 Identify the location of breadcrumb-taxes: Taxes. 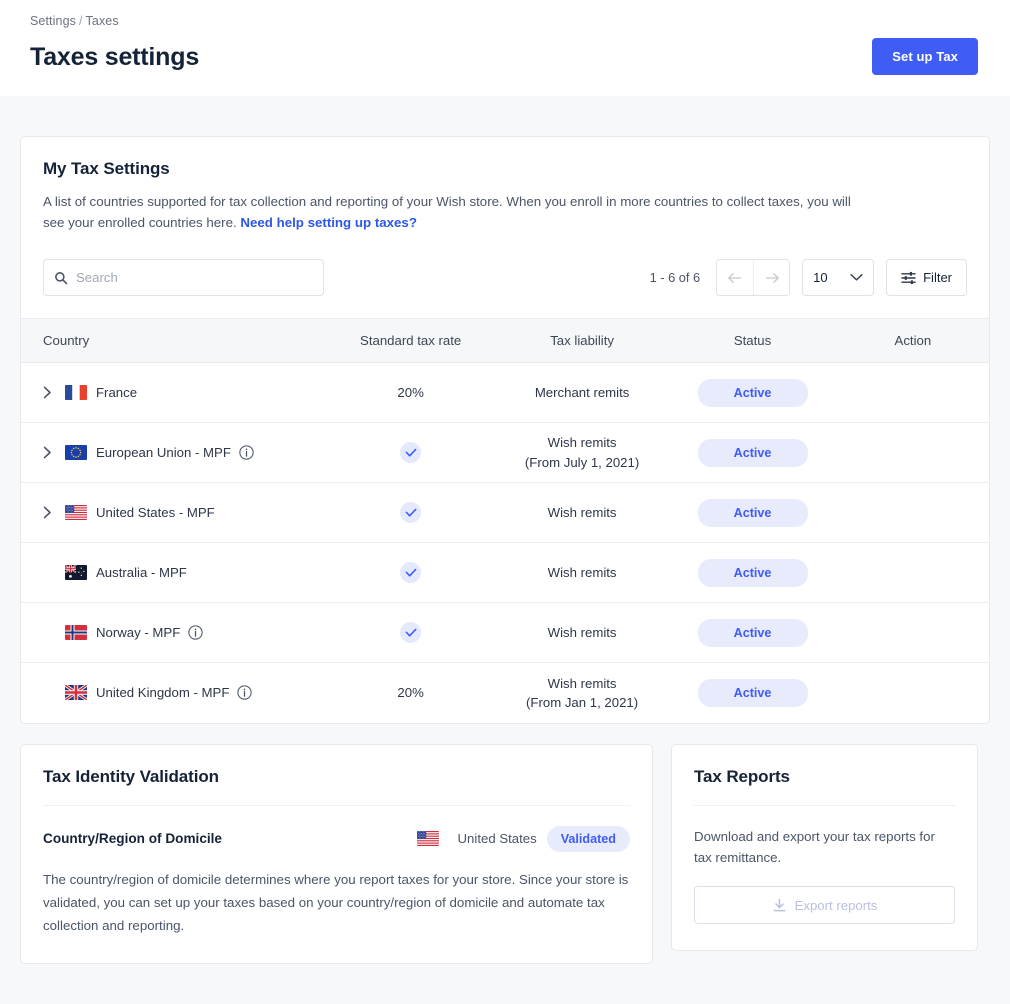
(102, 21).